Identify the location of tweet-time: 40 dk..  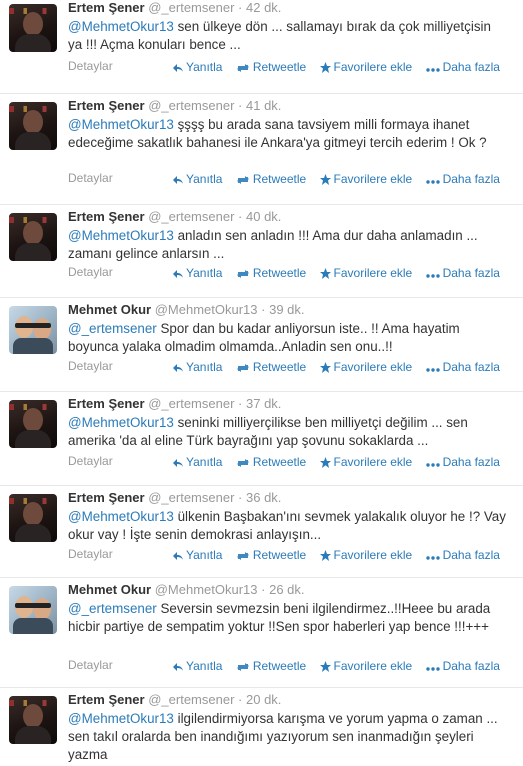
(263, 216).